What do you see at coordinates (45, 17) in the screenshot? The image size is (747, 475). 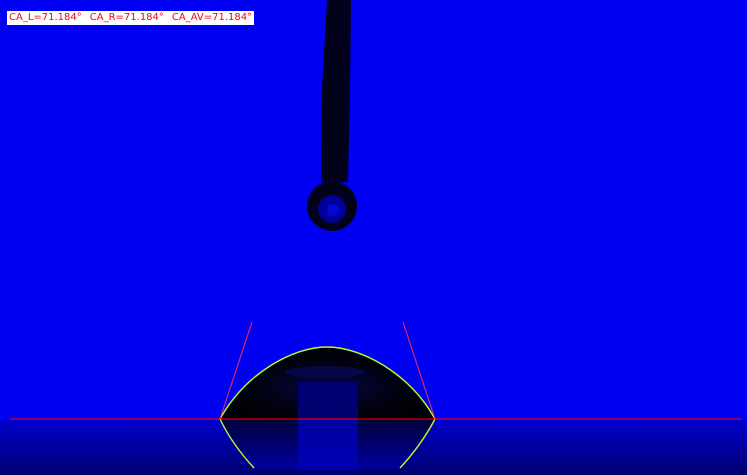 I see `ca-left-value: CA_L=71.184°` at bounding box center [45, 17].